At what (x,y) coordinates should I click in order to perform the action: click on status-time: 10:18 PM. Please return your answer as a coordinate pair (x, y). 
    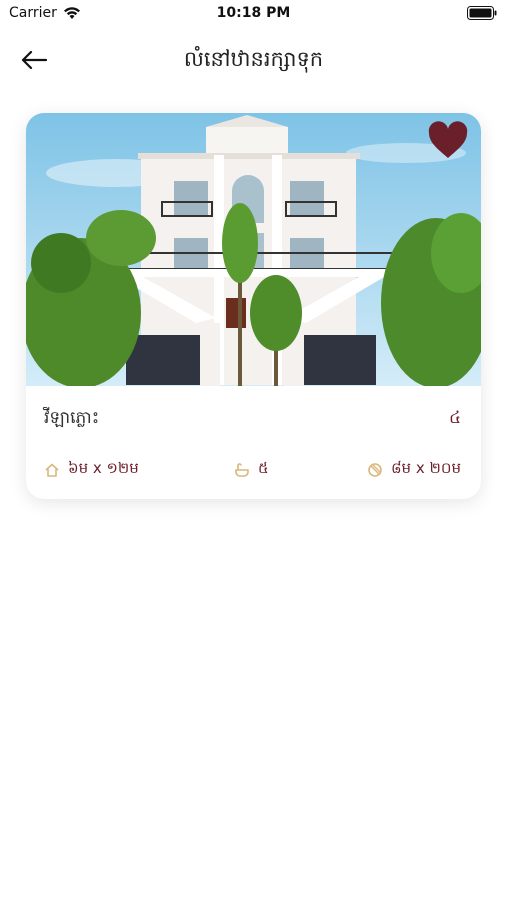
    Looking at the image, I should click on (253, 13).